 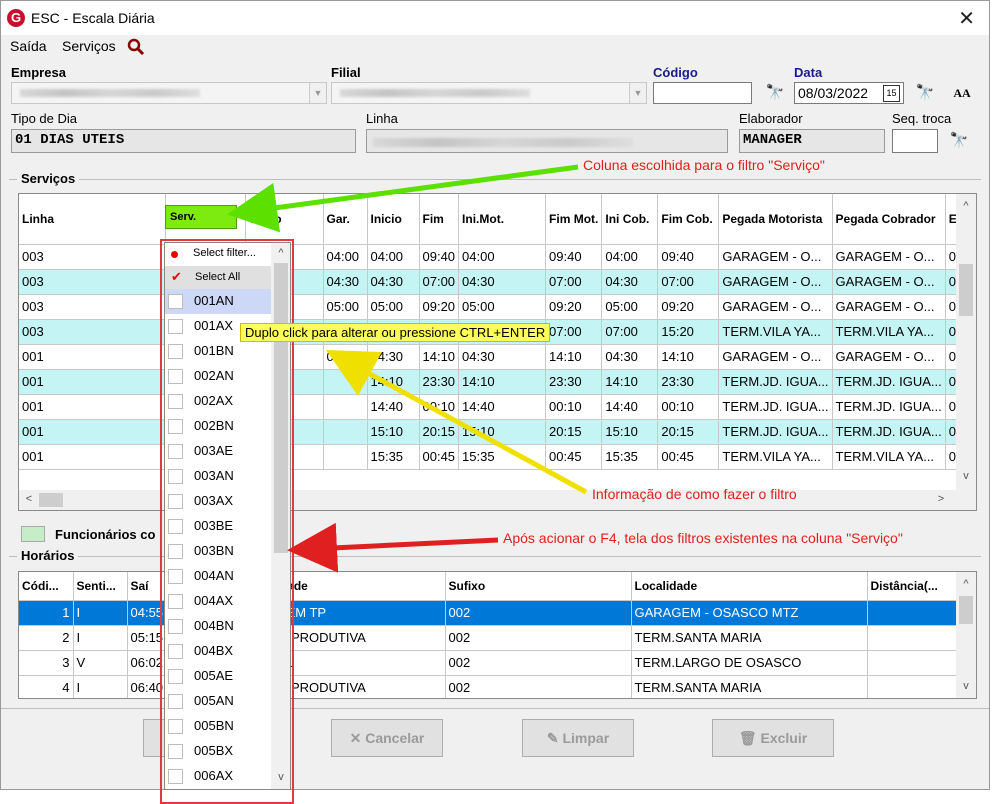 I want to click on data-input: 08/03/2022 15, so click(x=849, y=93).